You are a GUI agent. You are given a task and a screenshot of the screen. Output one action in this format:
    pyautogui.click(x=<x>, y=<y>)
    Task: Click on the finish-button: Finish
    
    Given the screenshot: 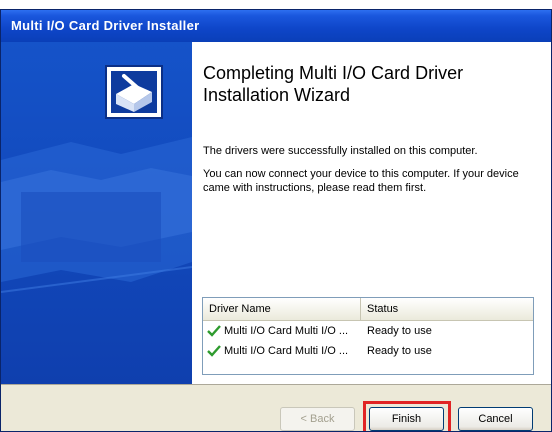 What is the action you would take?
    pyautogui.click(x=406, y=419)
    